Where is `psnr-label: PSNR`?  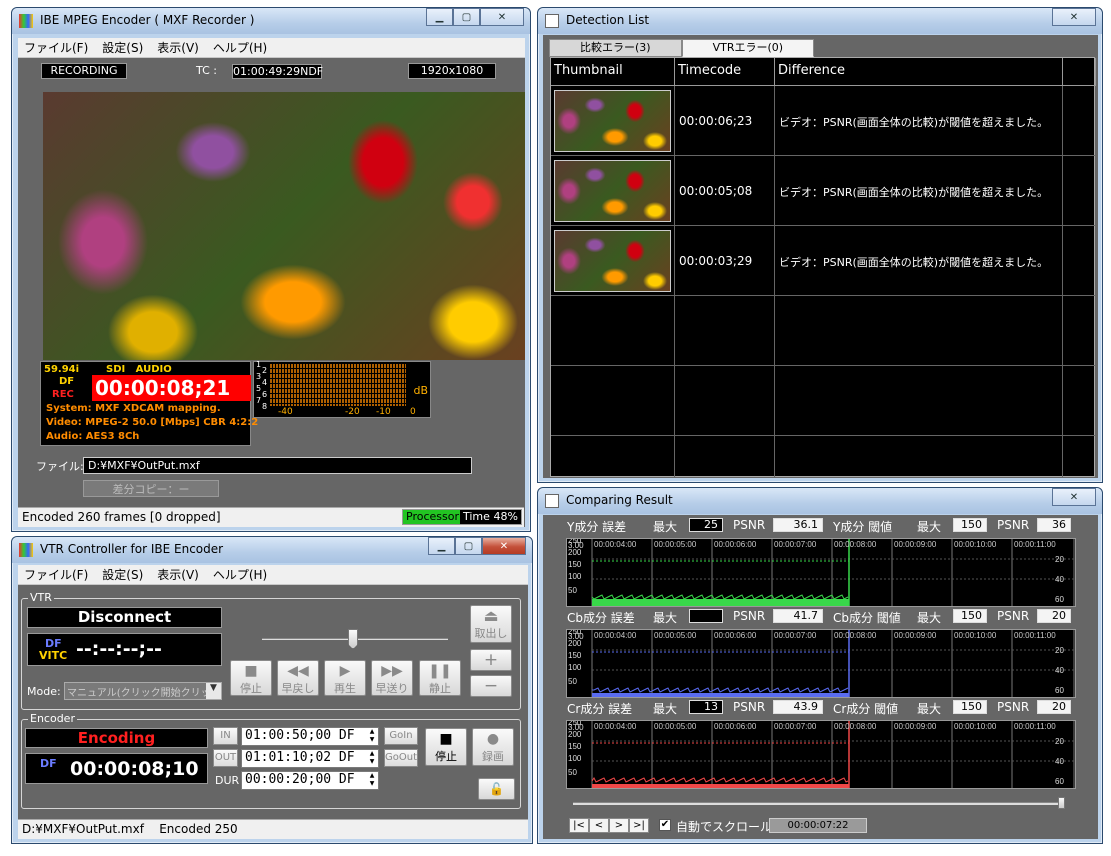
psnr-label: PSNR is located at coordinates (749, 525).